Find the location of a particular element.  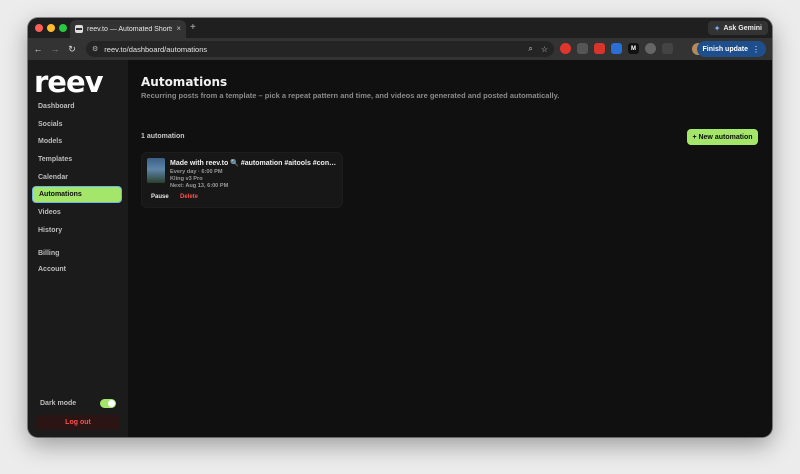

pause-button: Pause is located at coordinates (160, 197).